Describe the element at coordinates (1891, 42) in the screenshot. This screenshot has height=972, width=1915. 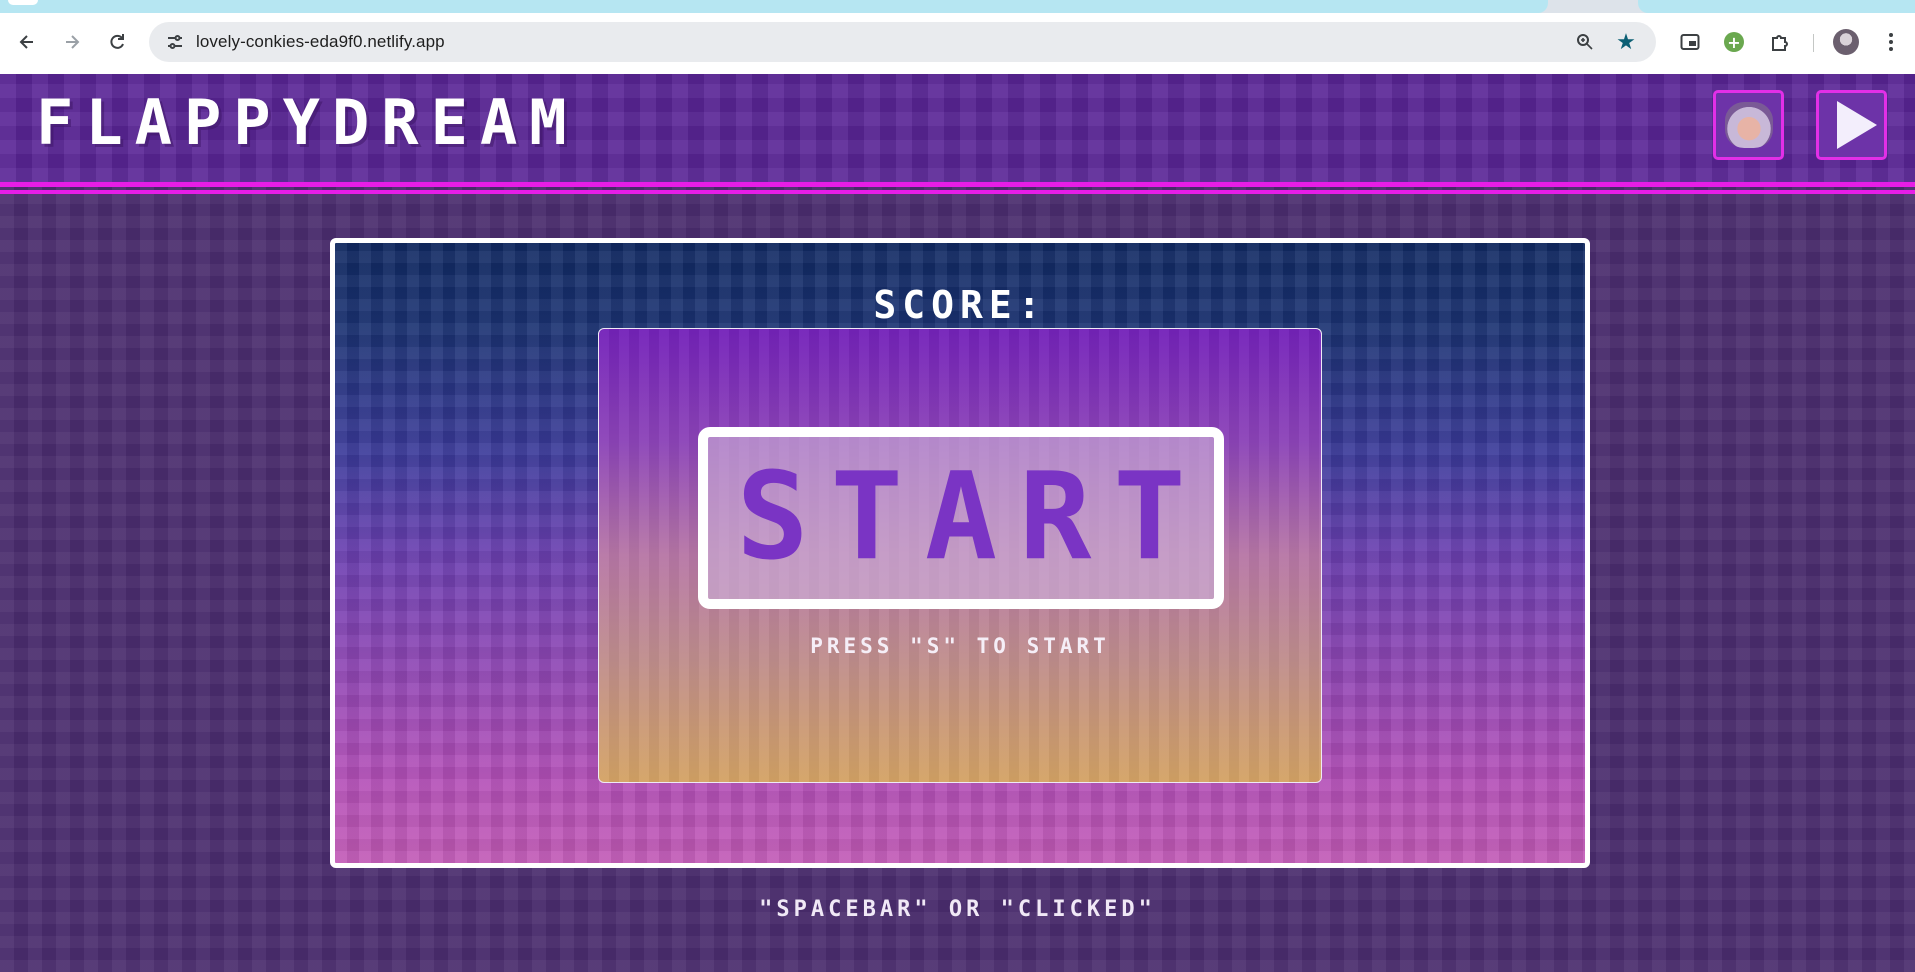
I see `kebab-menu-icon` at that location.